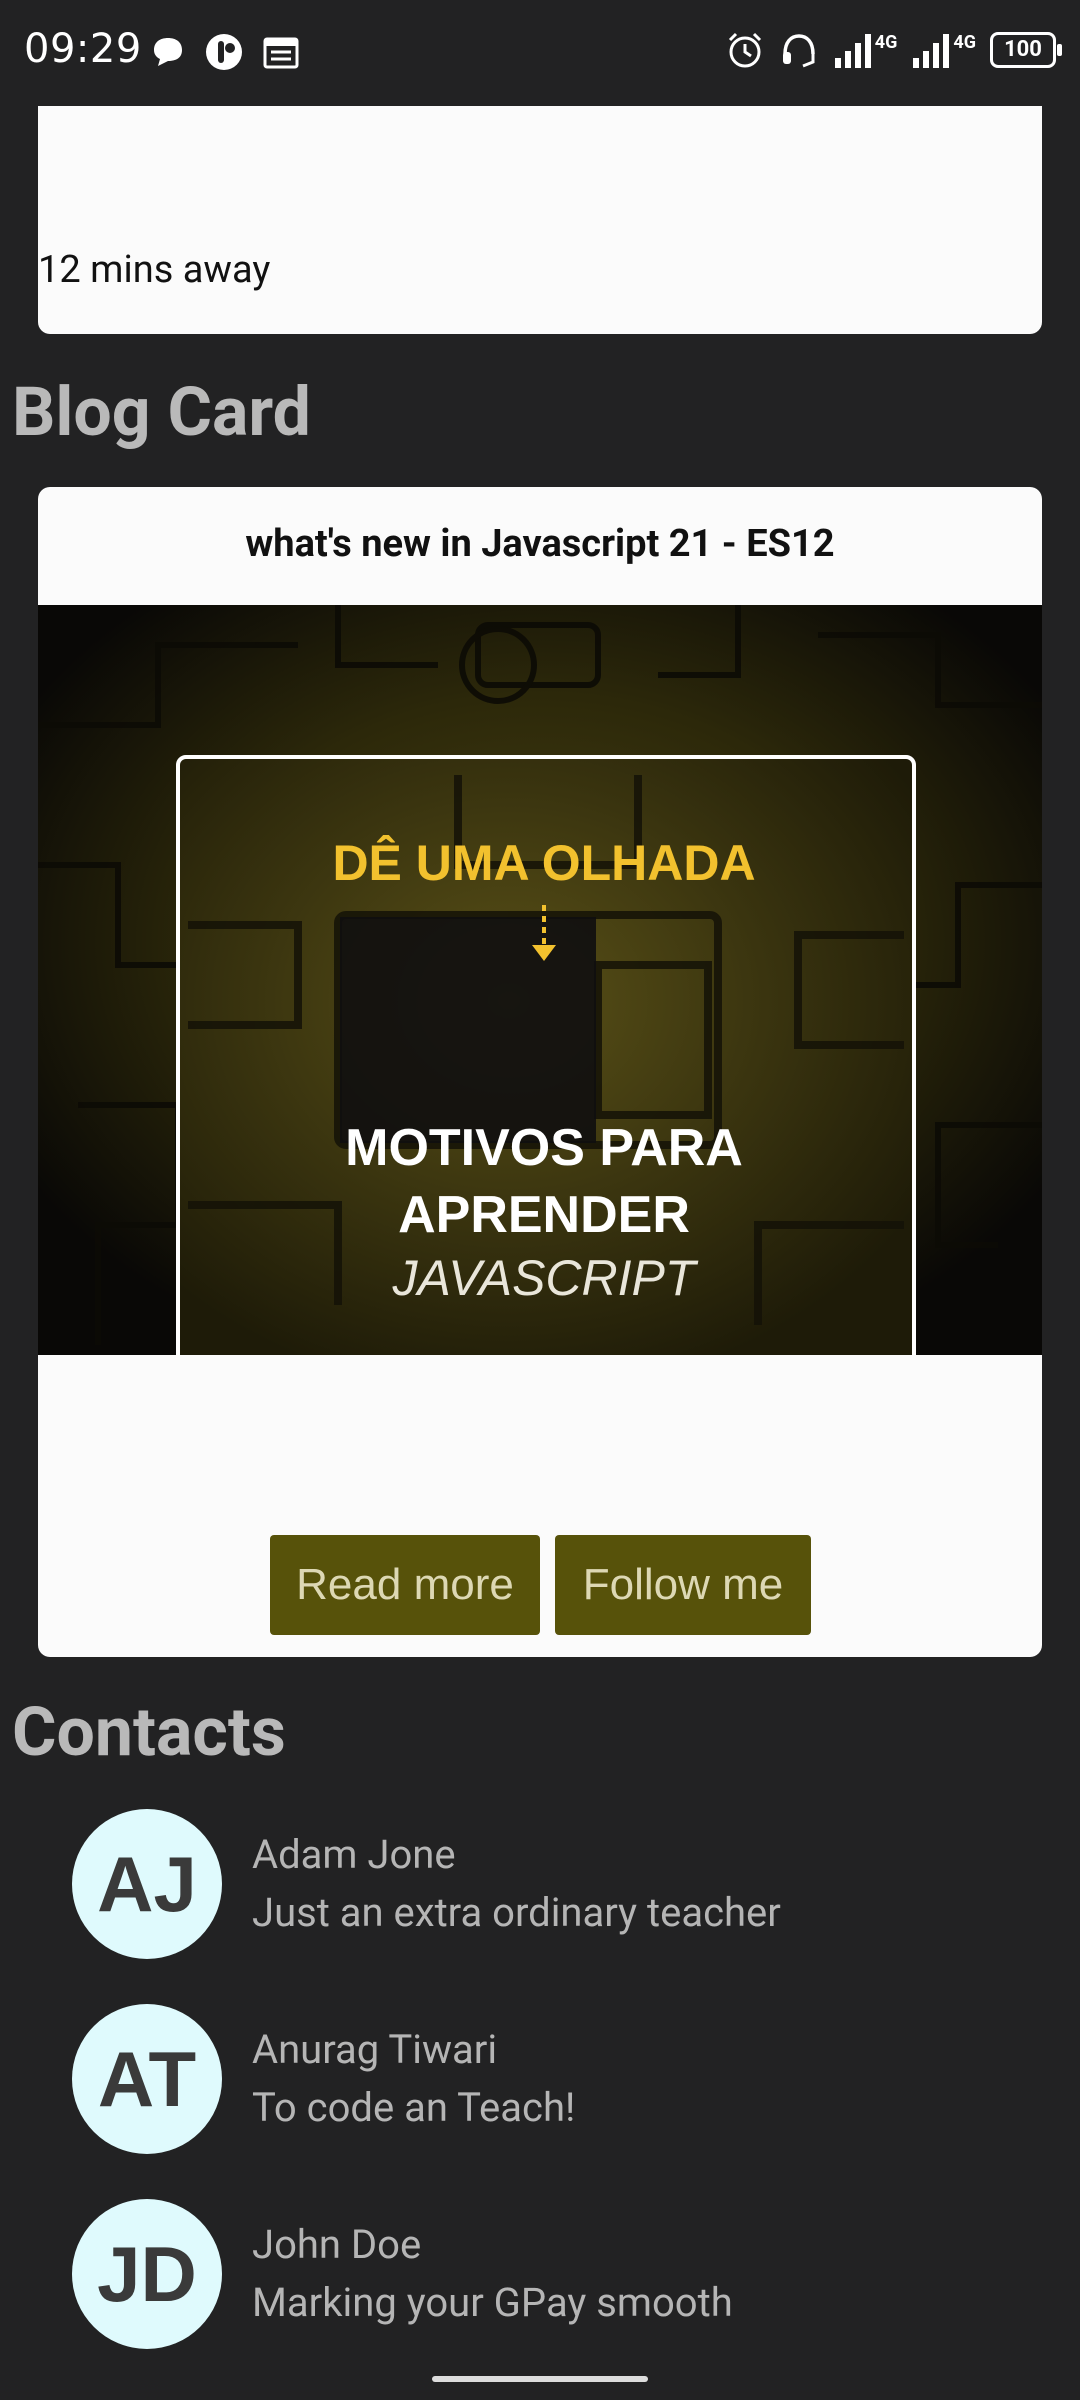 This screenshot has width=1080, height=2400. Describe the element at coordinates (542, 2274) in the screenshot. I see `contact-item: JD John Doe Marking your GPay smooth` at that location.